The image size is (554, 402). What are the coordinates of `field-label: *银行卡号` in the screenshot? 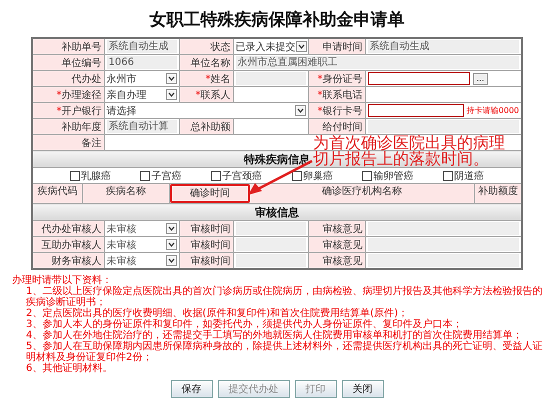 It's located at (336, 110).